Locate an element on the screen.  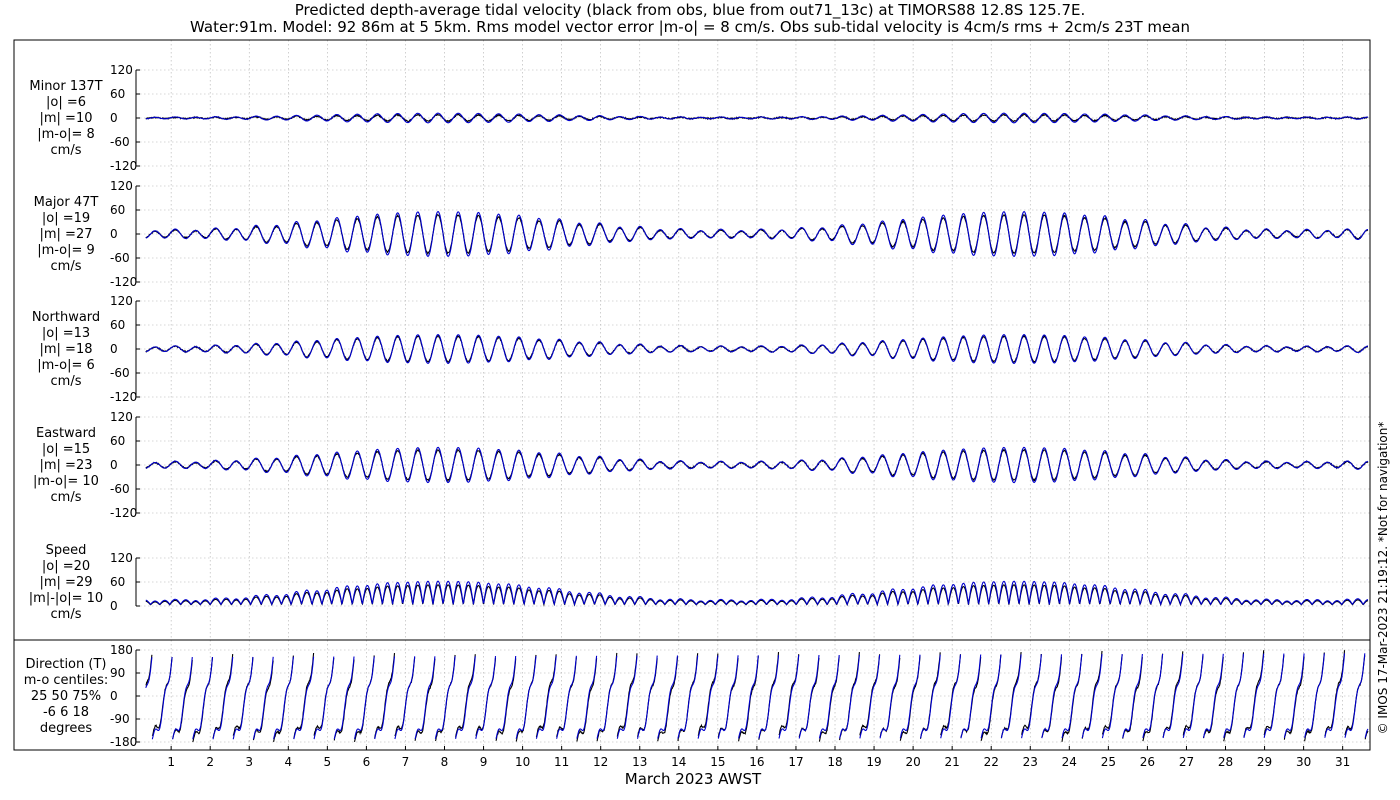
panel-label-direction: Direction (T) is located at coordinates (66, 664).